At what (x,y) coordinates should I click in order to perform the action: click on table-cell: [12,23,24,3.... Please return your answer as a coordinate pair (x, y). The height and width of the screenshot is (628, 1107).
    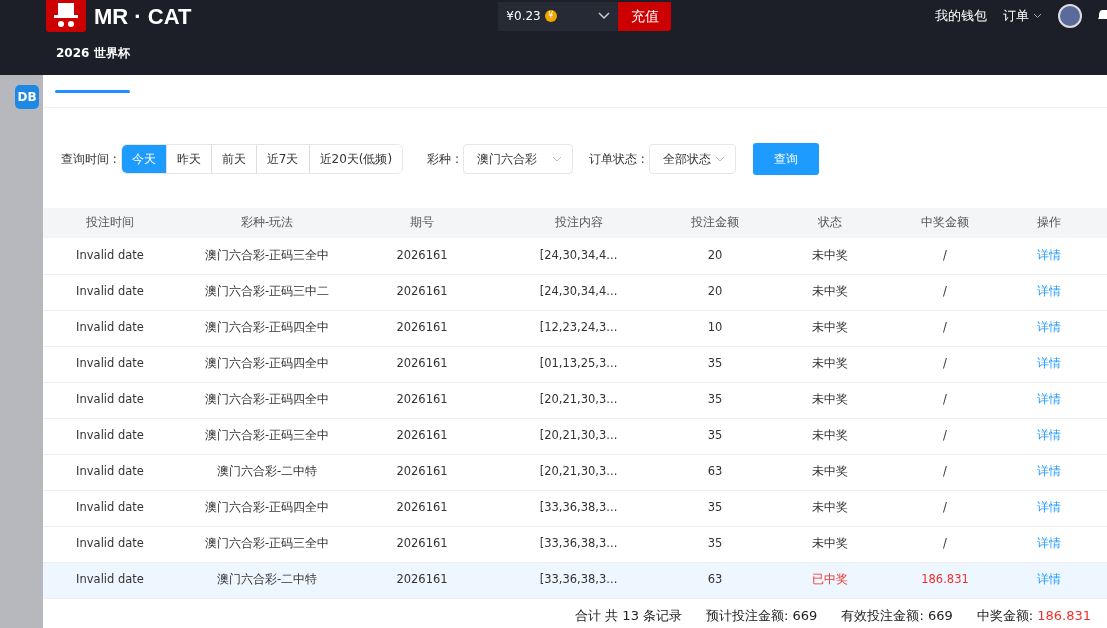
    Looking at the image, I should click on (578, 327).